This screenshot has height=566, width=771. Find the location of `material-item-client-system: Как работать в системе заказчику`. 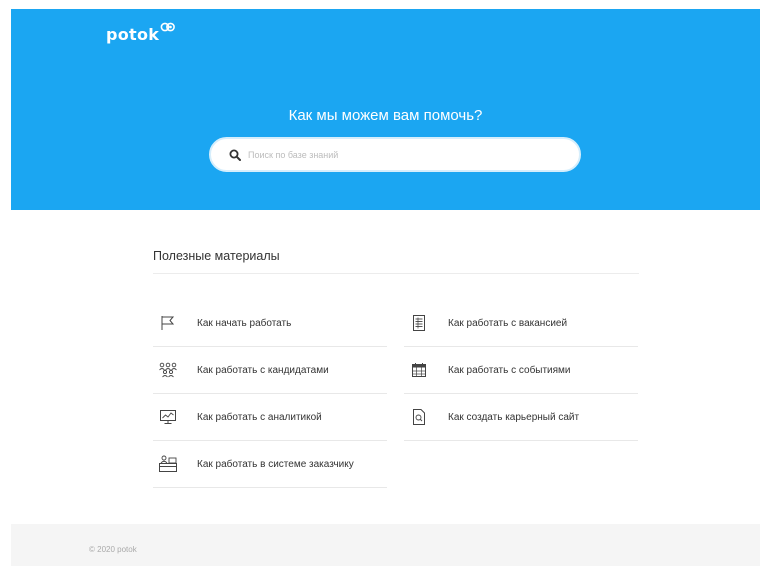

material-item-client-system: Как работать в системе заказчику is located at coordinates (270, 464).